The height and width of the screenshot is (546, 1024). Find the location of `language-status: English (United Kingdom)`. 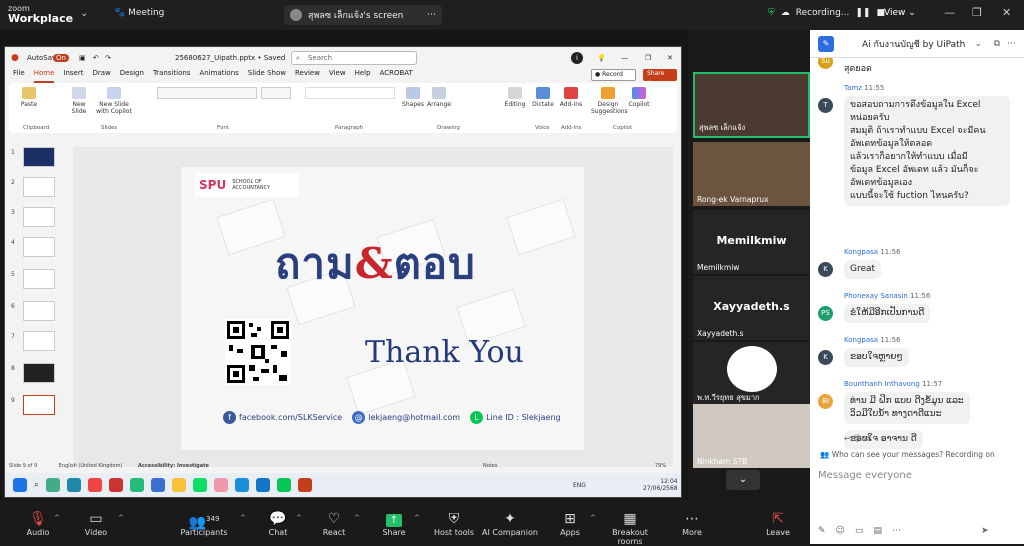

language-status: English (United Kingdom) is located at coordinates (91, 466).